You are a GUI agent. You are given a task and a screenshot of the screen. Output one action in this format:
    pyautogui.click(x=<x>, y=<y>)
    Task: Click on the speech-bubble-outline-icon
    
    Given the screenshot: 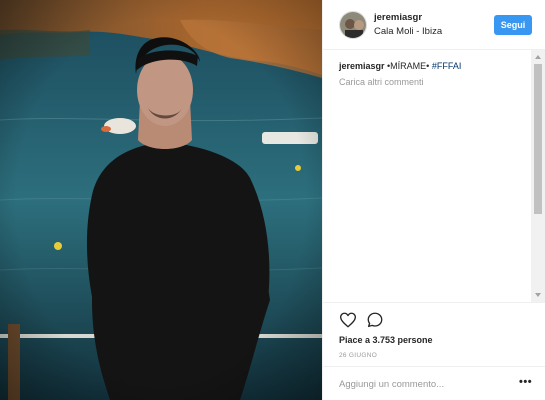 What is the action you would take?
    pyautogui.click(x=375, y=320)
    